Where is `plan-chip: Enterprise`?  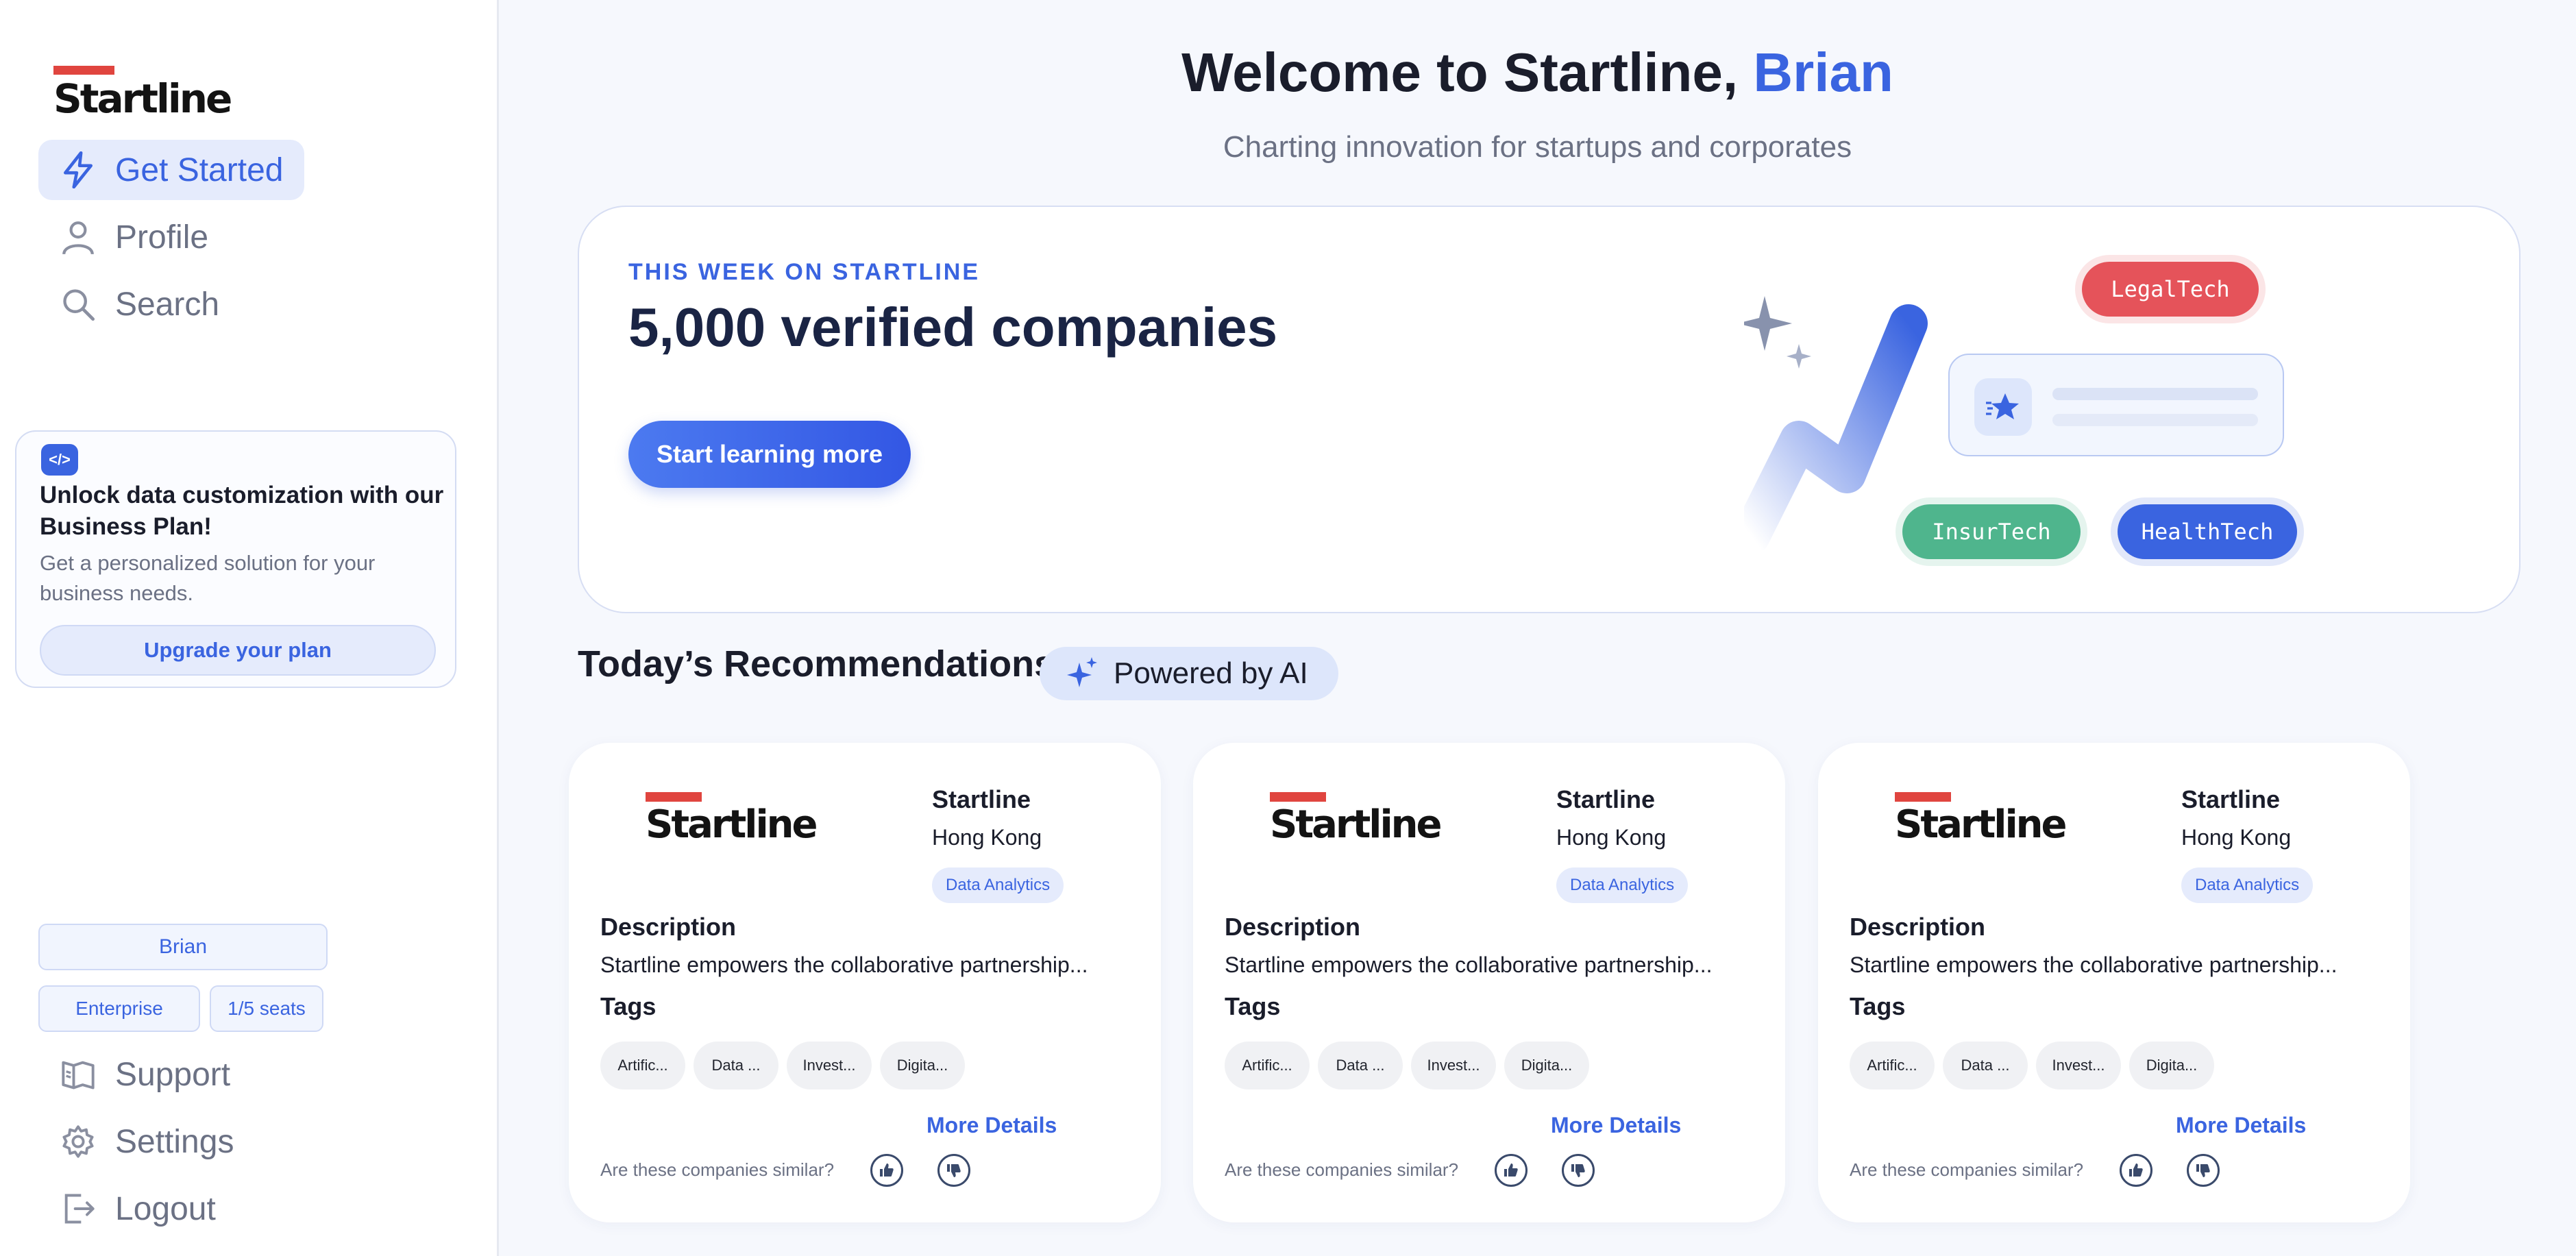
plan-chip: Enterprise is located at coordinates (119, 1008).